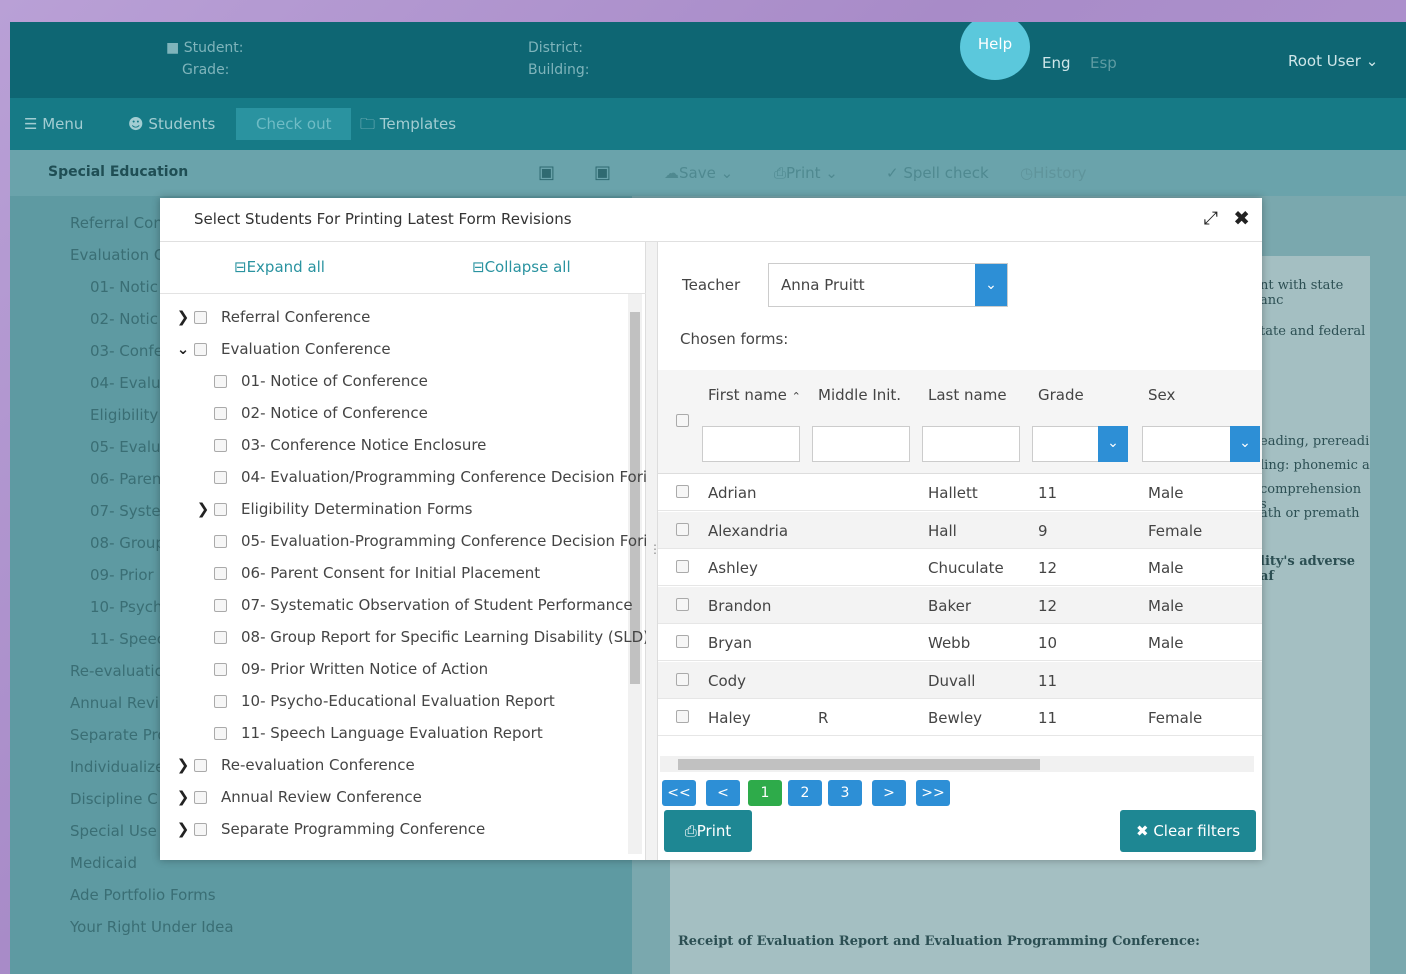 The height and width of the screenshot is (974, 1406). I want to click on bg-tree-item: 08- Group, so click(127, 543).